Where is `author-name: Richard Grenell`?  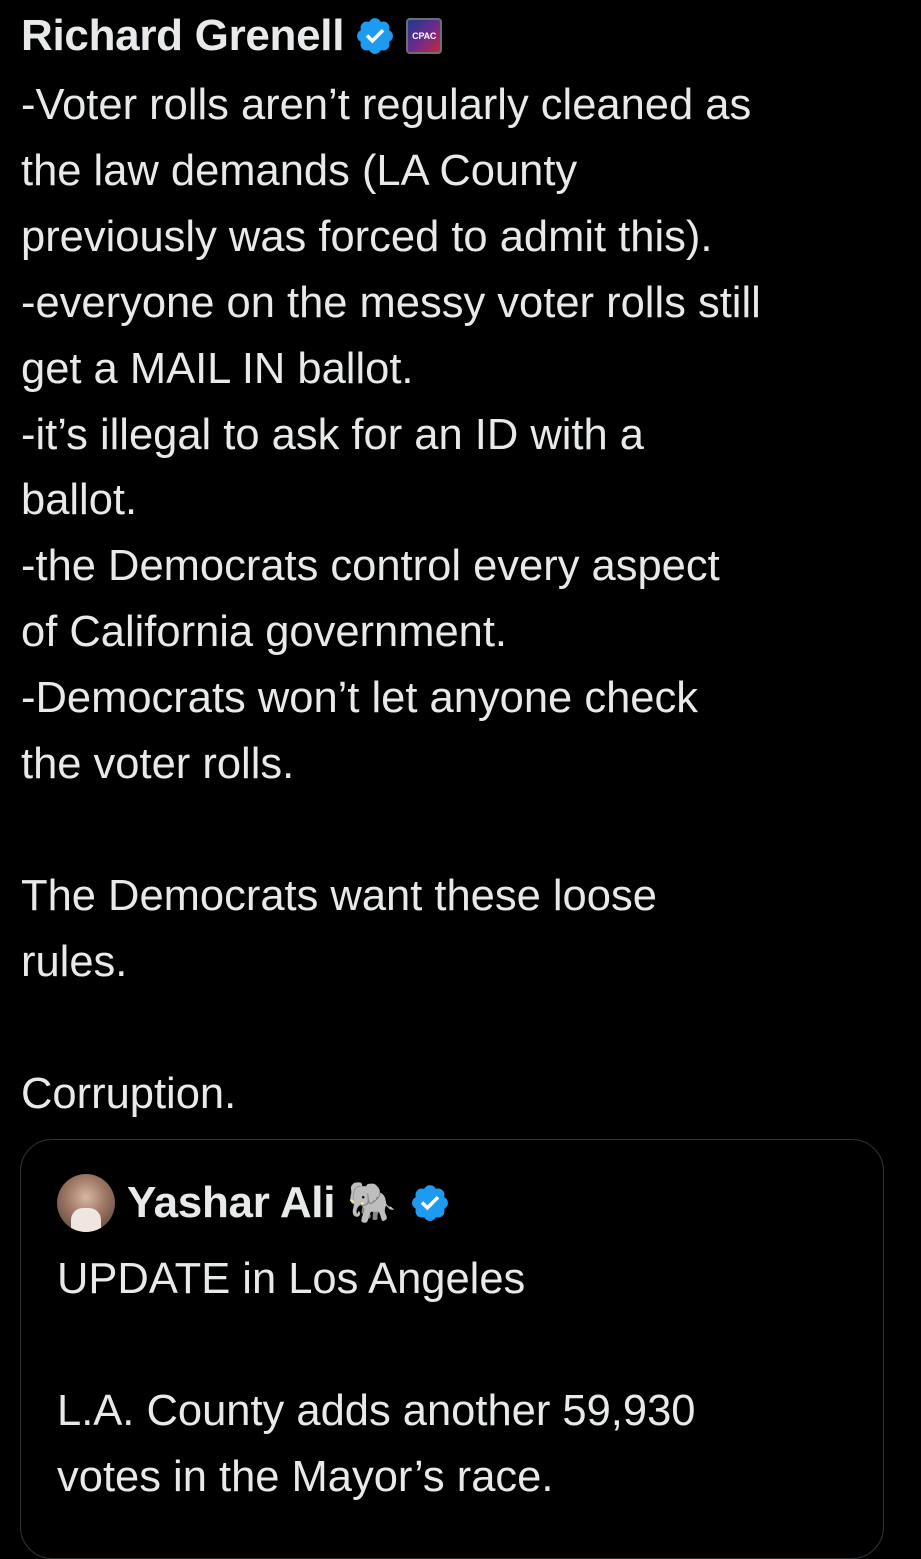 author-name: Richard Grenell is located at coordinates (182, 36).